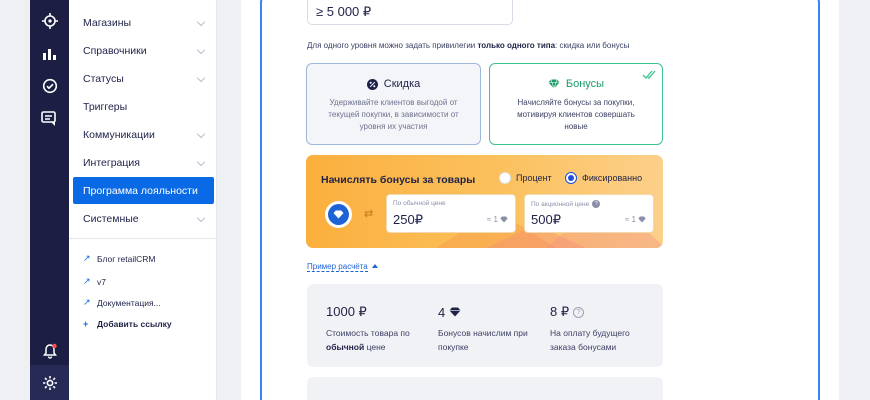 The image size is (870, 400). I want to click on settings-gear-icon, so click(49, 382).